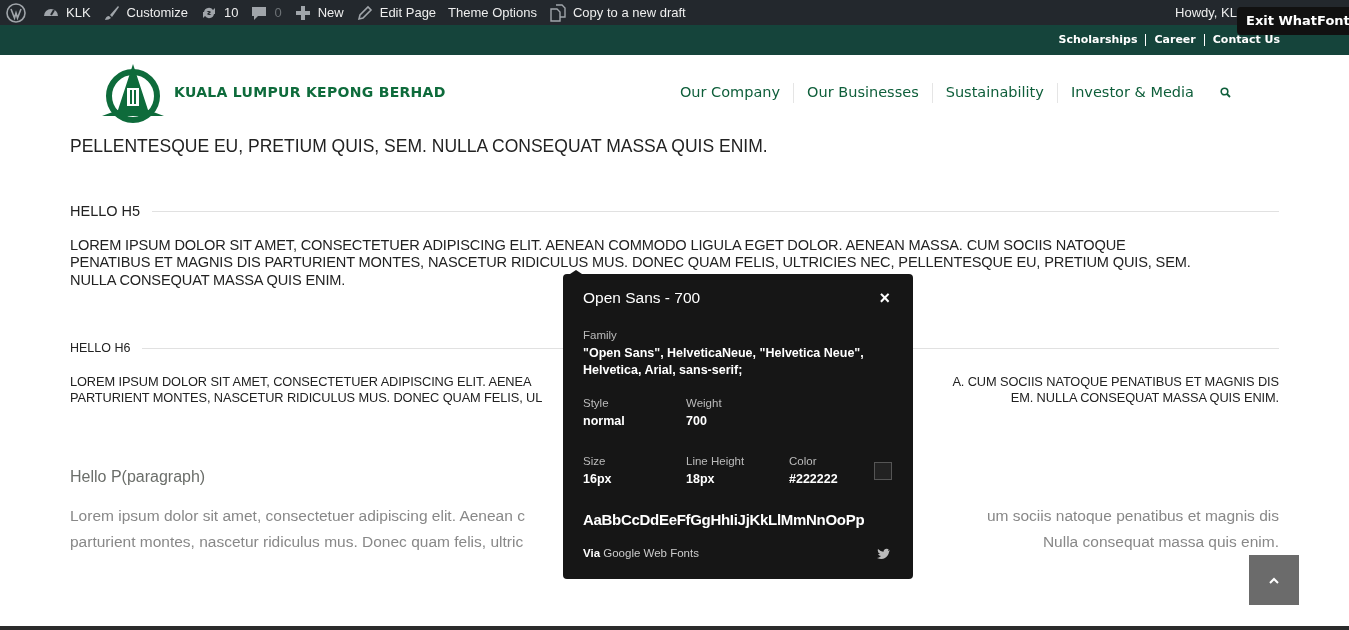  Describe the element at coordinates (642, 298) in the screenshot. I see `popup-title: Open Sans - 700` at that location.